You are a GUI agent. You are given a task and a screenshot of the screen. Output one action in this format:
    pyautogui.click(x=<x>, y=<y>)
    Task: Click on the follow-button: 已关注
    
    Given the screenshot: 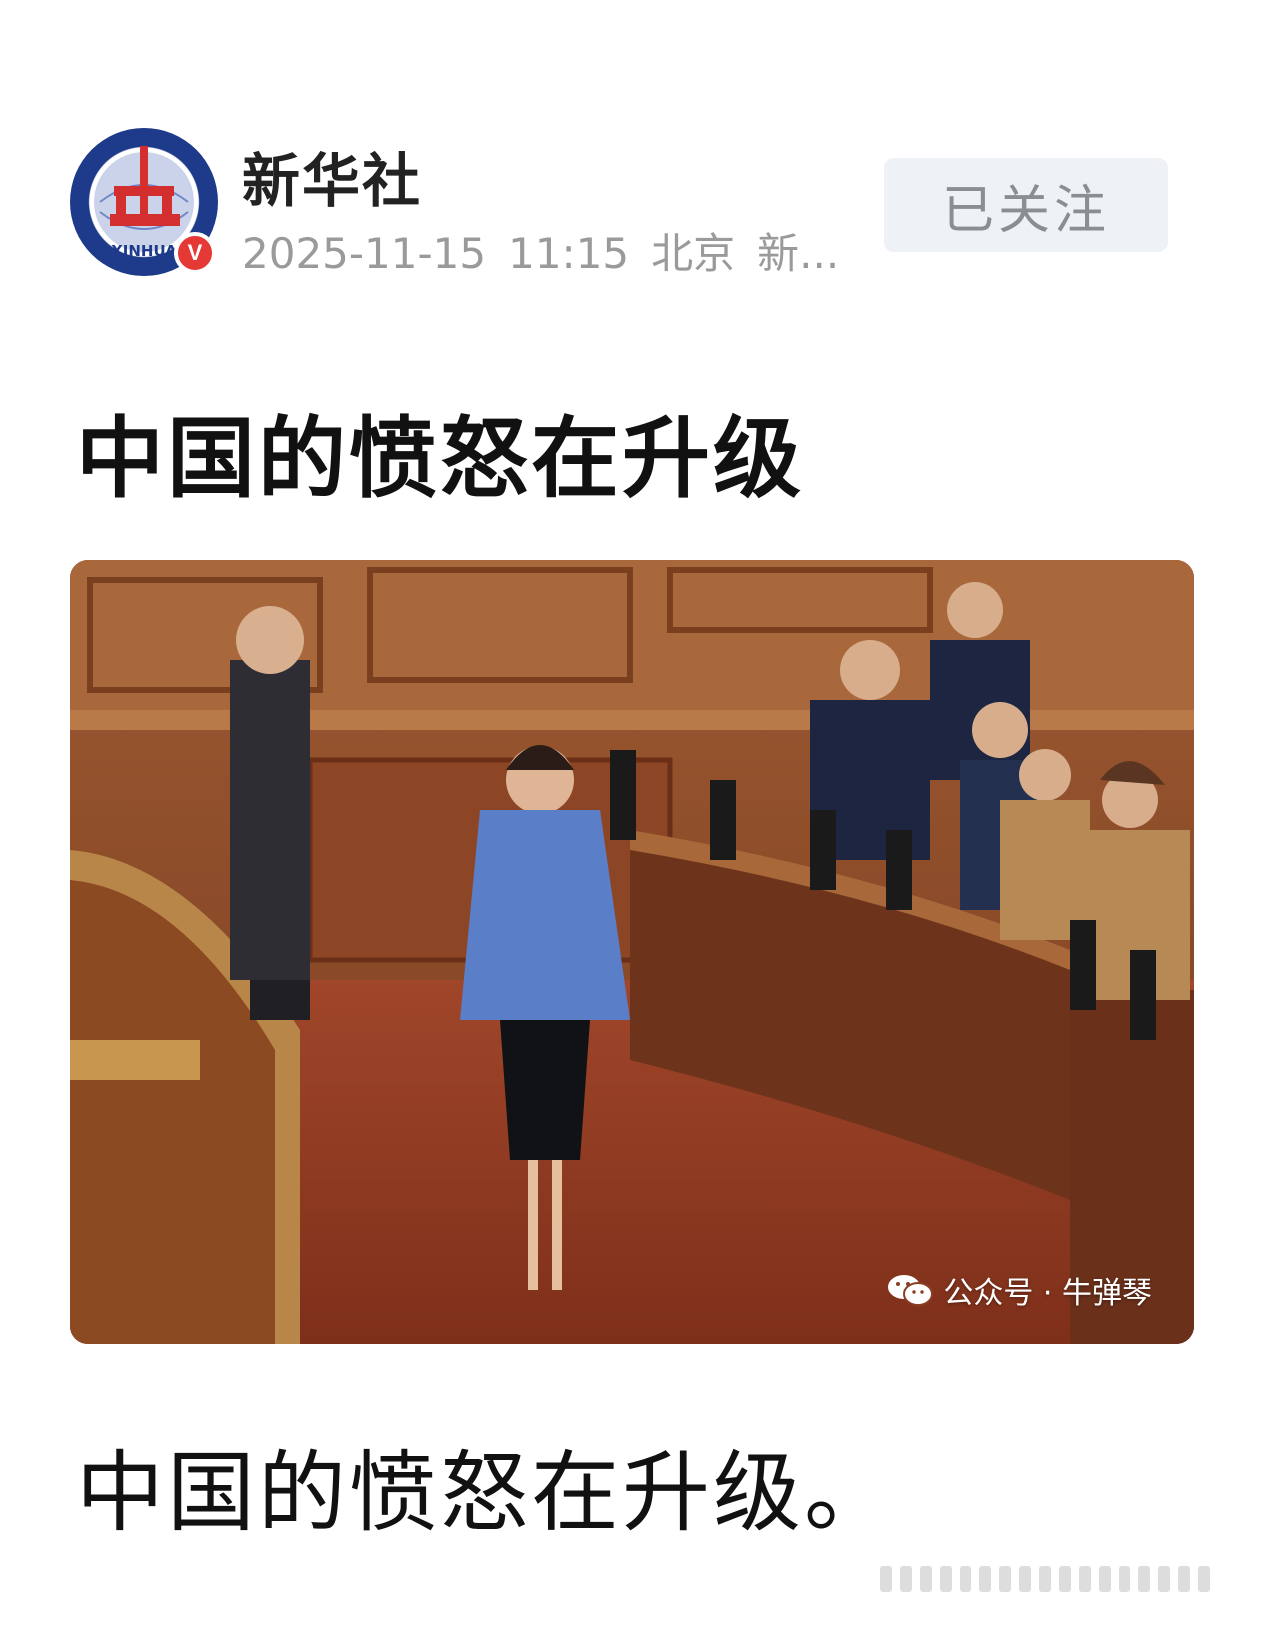 What is the action you would take?
    pyautogui.click(x=1026, y=205)
    